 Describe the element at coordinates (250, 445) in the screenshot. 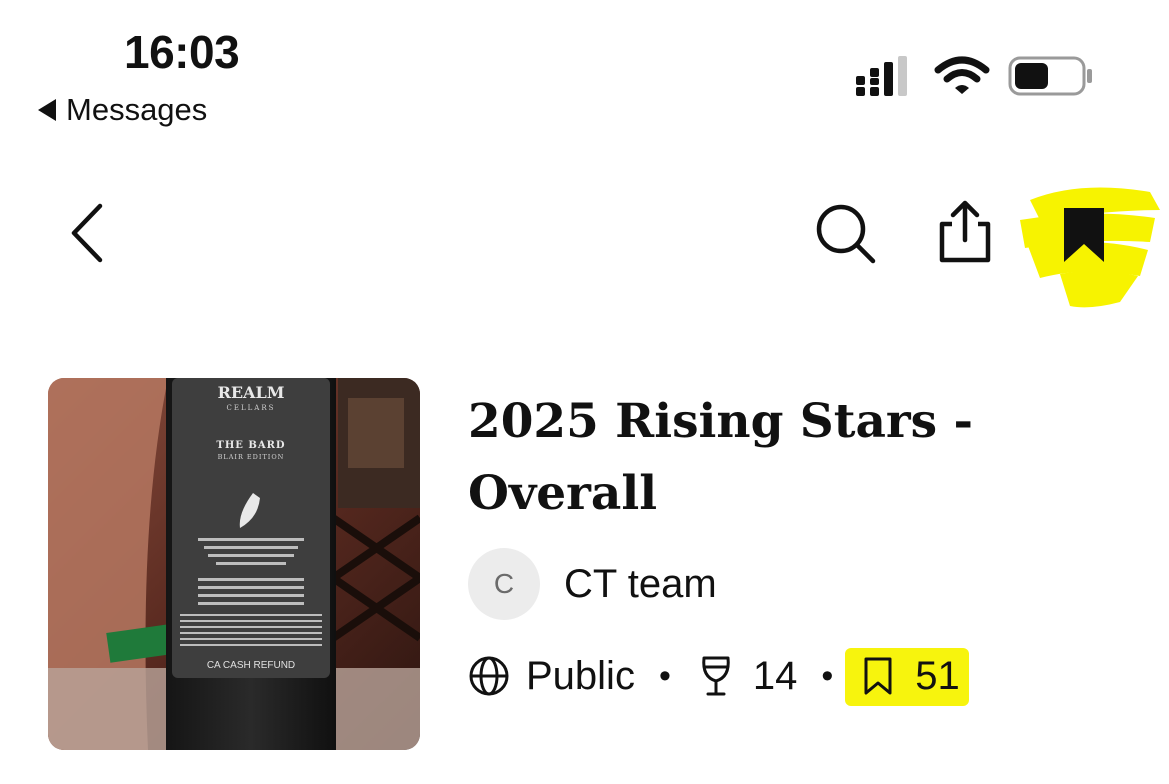

I see `thumb-wine: THE BARD` at that location.